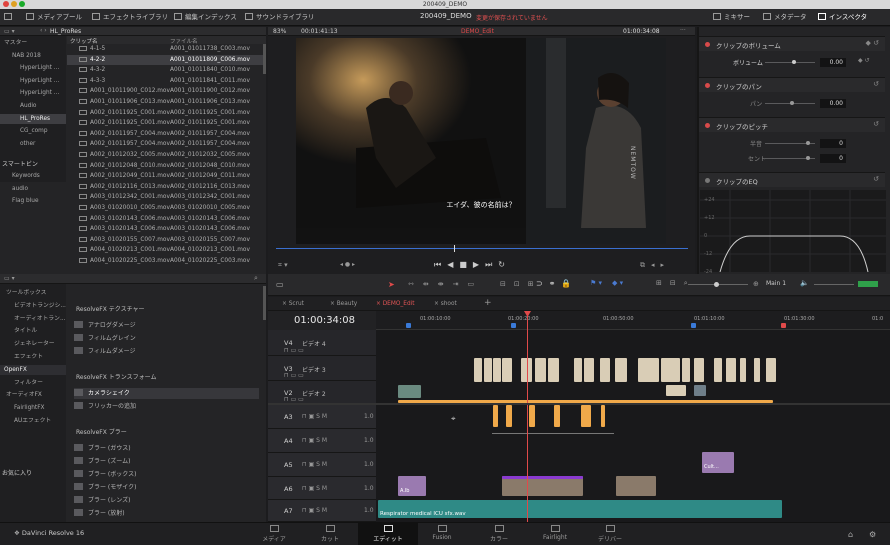 Image resolution: width=890 pixels, height=545 pixels. I want to click on inspector-button: インスペクタ, so click(842, 17).